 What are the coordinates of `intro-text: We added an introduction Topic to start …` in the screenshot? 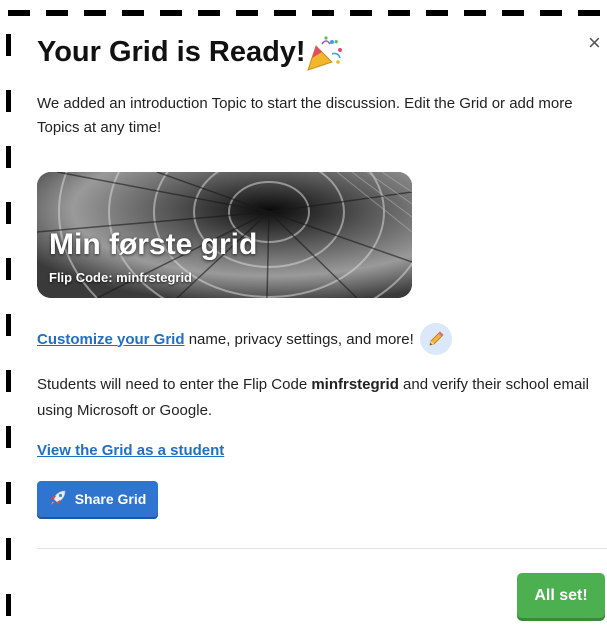 It's located at (305, 115).